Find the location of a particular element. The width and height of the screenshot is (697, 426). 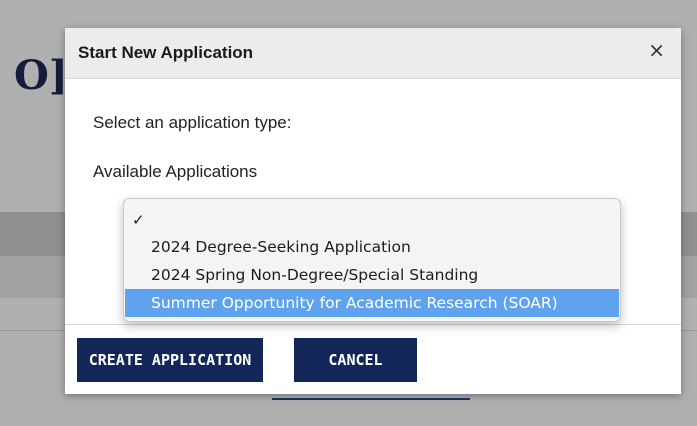

option-label: 2024 Degree-Seeking Application is located at coordinates (281, 247).